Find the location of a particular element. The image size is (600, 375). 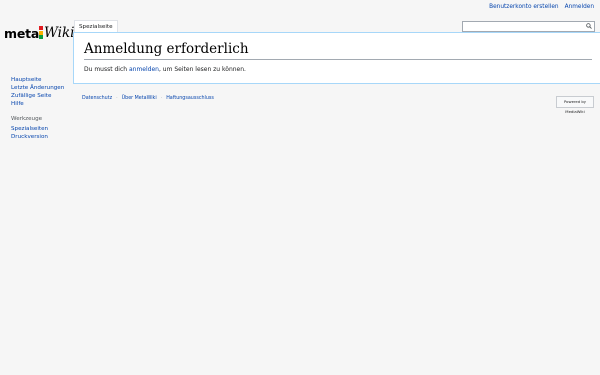

sidebar-tools: Werkzeuge Spezialseiten Druckversion is located at coordinates (29, 128).